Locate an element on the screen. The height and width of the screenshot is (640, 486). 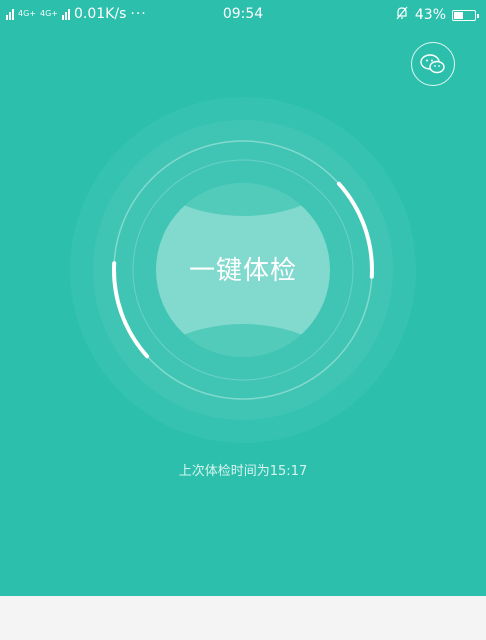
status-right: 43% is located at coordinates (437, 15).